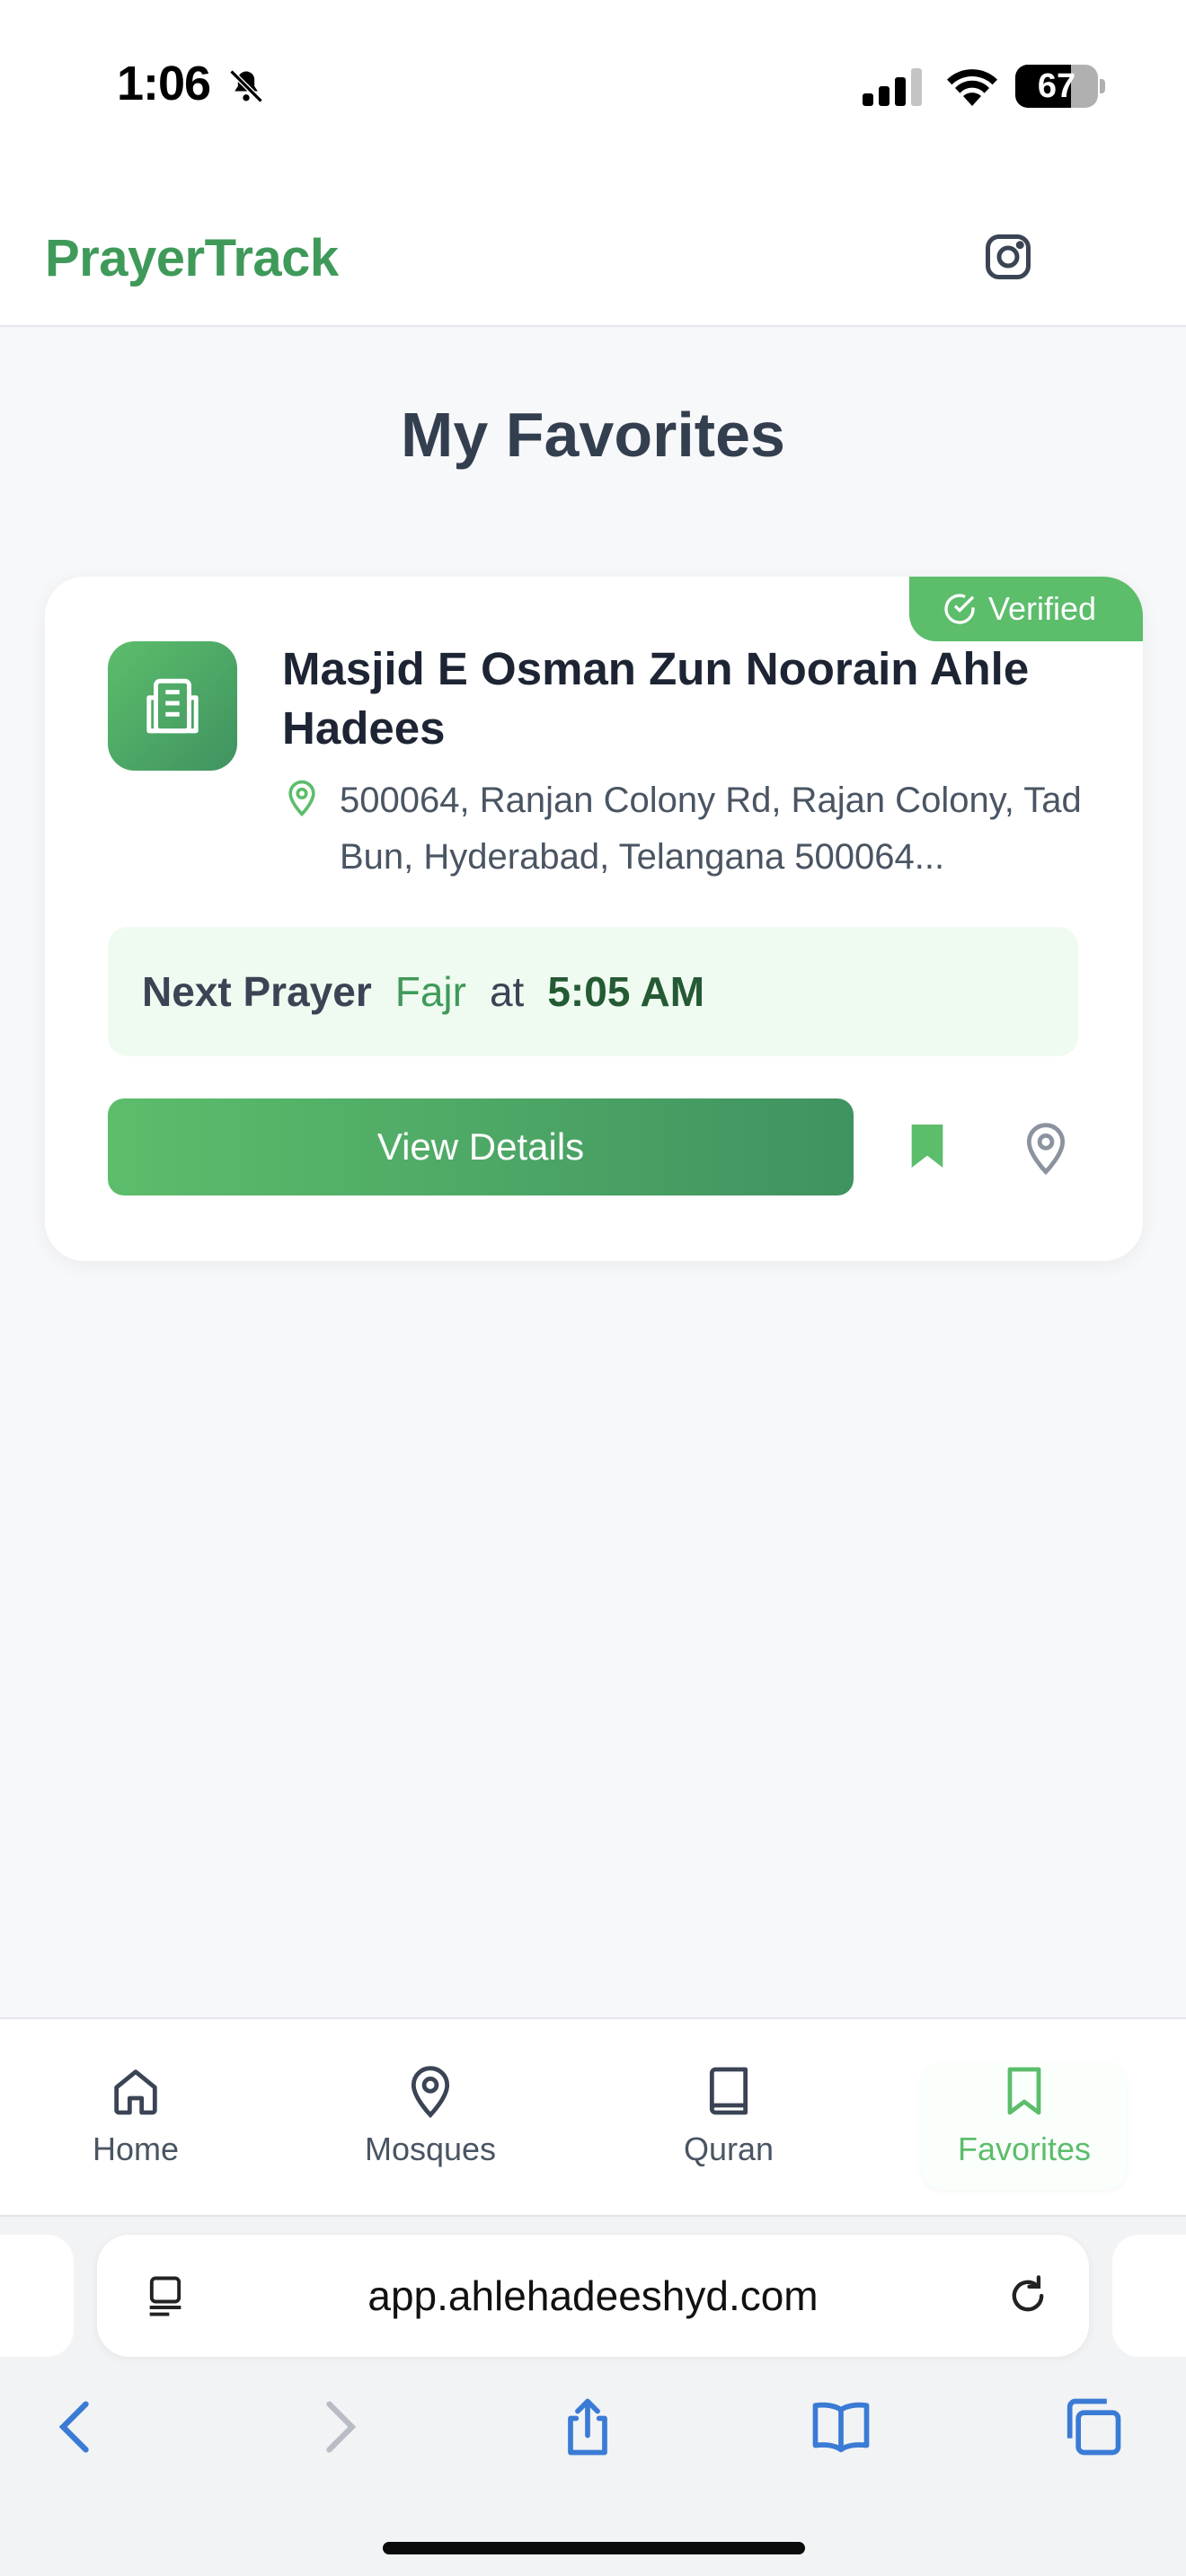 Image resolution: width=1186 pixels, height=2576 pixels. Describe the element at coordinates (593, 253) in the screenshot. I see `app-header: PrayerTrack` at that location.